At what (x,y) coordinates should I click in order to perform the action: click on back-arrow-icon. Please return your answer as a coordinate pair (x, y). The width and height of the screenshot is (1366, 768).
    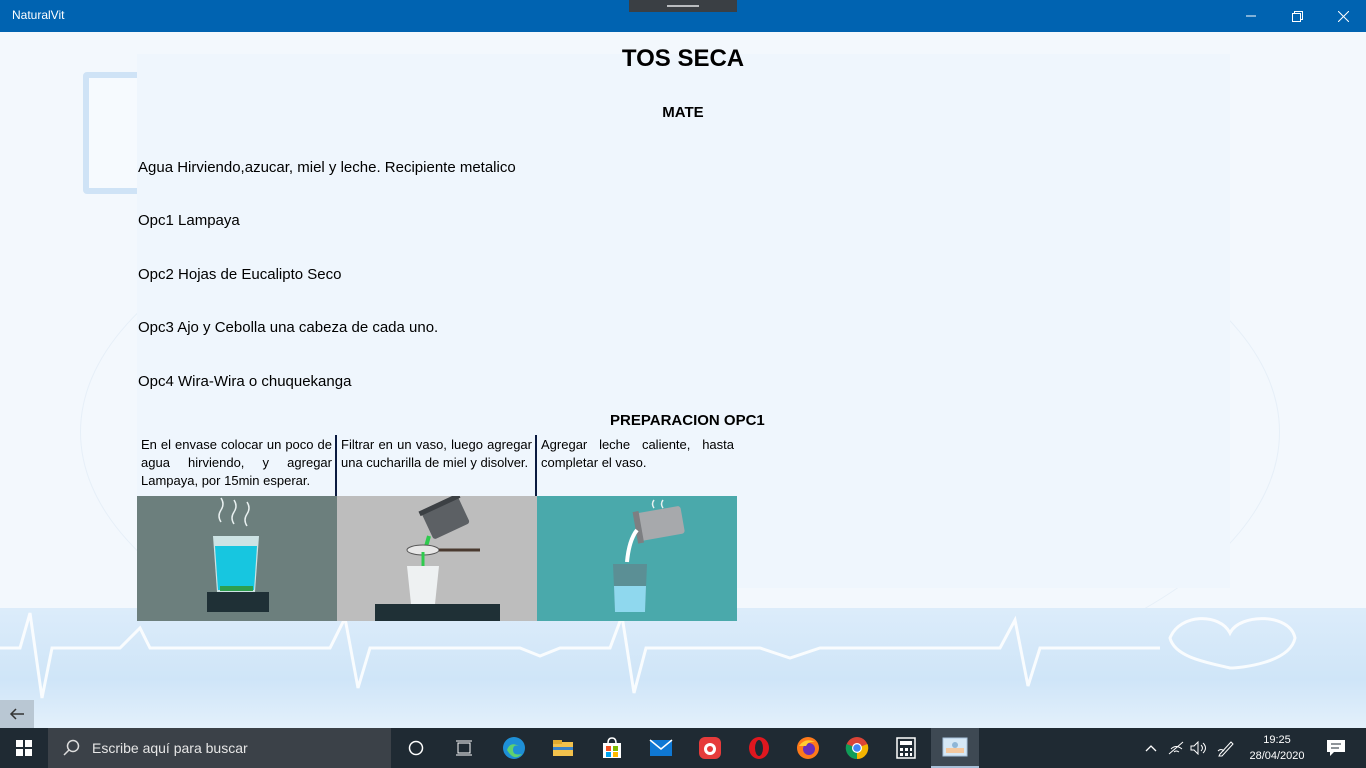
    Looking at the image, I should click on (16, 714).